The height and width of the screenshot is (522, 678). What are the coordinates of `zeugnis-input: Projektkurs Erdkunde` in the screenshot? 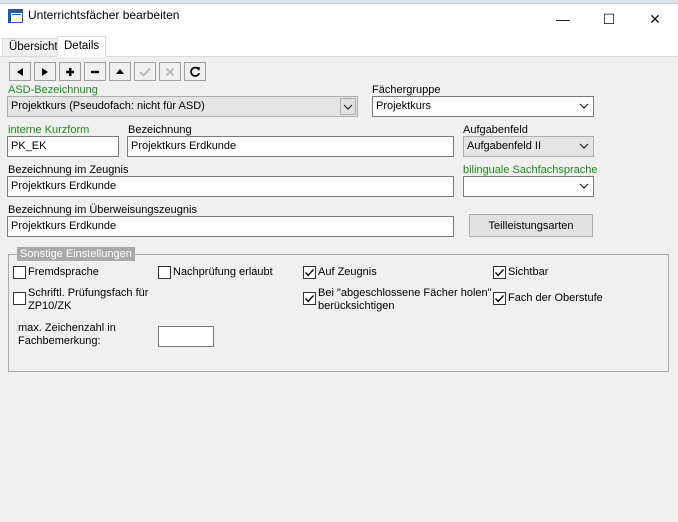 It's located at (230, 186).